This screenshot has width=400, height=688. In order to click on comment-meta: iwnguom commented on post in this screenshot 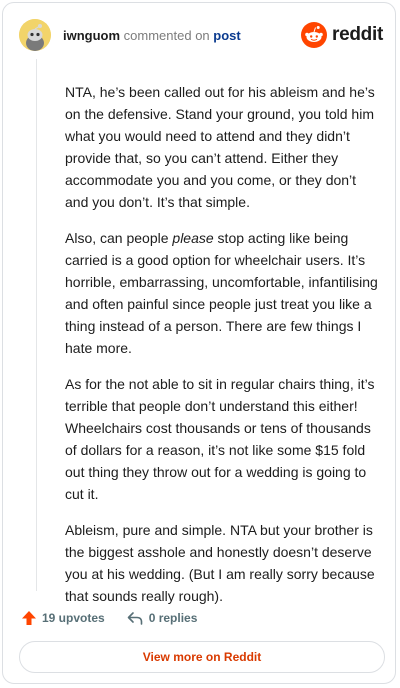, I will do `click(152, 35)`.